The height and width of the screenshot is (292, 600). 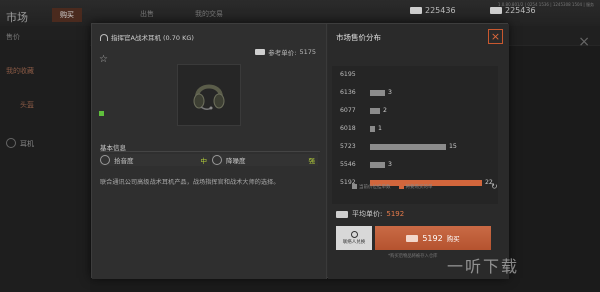 I want to click on favorite-star-icon: ☆, so click(x=103, y=59).